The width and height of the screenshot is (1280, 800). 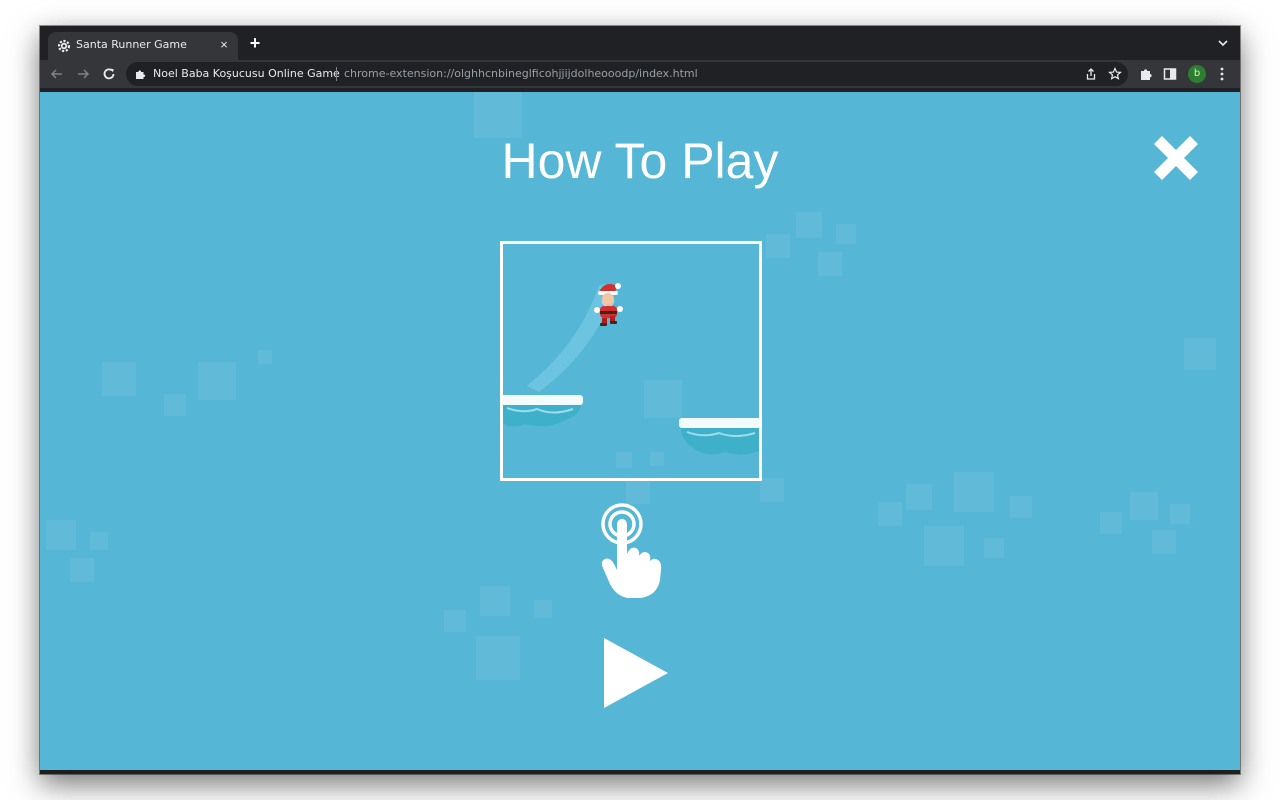 I want to click on tab-title: Santa Runner Game, so click(x=131, y=44).